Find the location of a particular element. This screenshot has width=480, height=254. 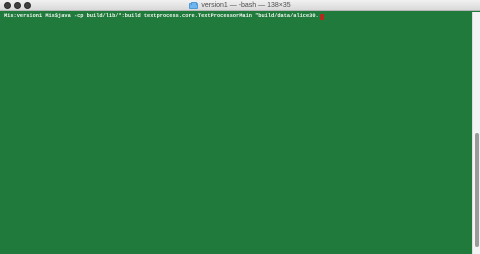

zoom-icon is located at coordinates (27, 5).